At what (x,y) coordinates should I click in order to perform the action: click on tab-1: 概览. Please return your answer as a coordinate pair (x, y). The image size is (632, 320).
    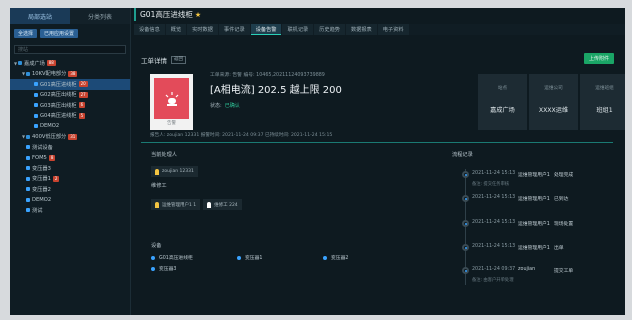
    Looking at the image, I should click on (176, 29).